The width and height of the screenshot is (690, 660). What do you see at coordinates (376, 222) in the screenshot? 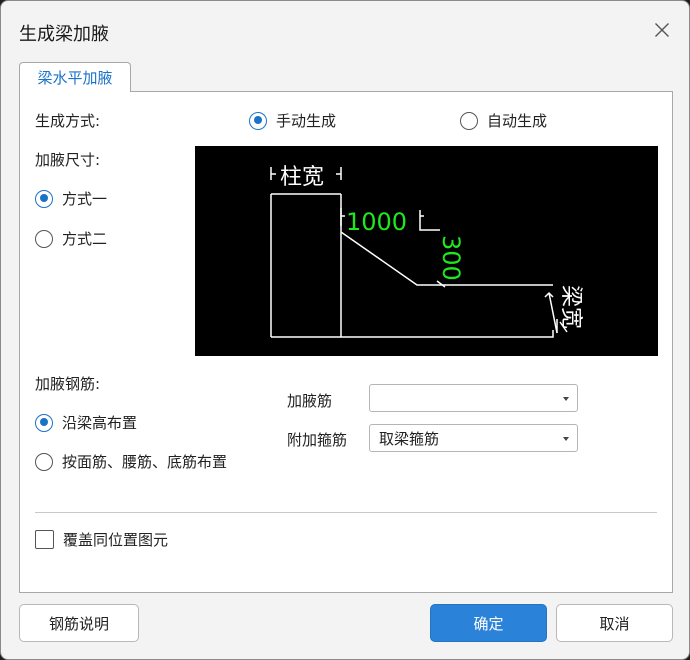
I see `haunch-length-value: 1000` at bounding box center [376, 222].